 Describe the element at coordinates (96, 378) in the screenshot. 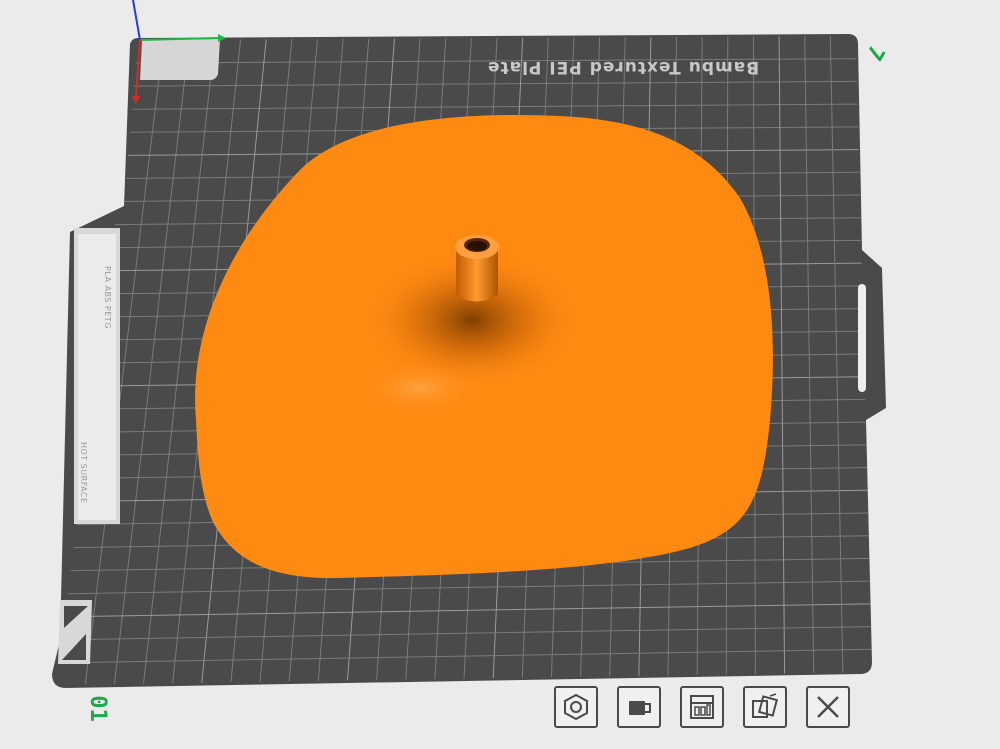

I see `plate-side-strip: PLA ABS PETG HOT SURFACE` at that location.